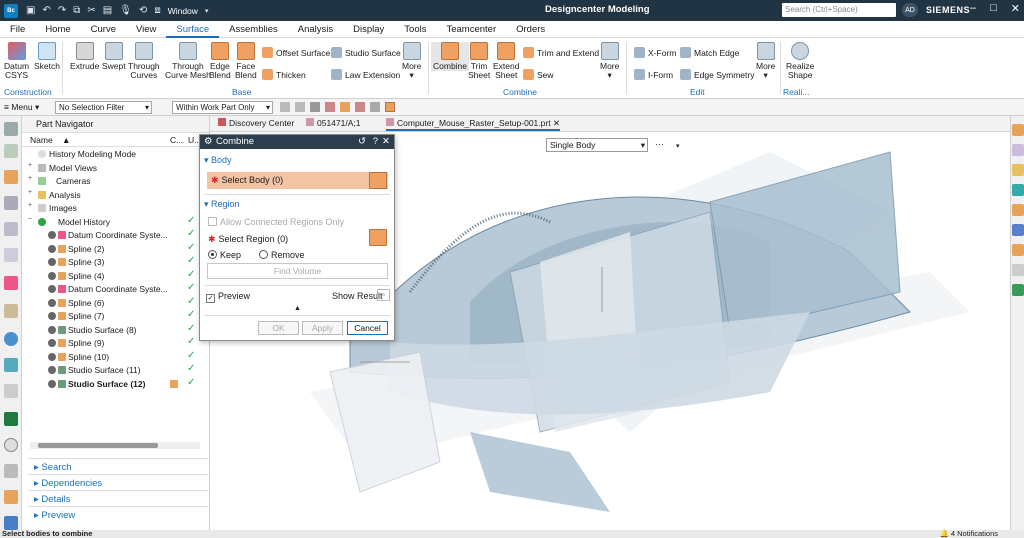 The width and height of the screenshot is (1024, 538). Describe the element at coordinates (765, 61) in the screenshot. I see `more-edit-button: More ▾` at that location.